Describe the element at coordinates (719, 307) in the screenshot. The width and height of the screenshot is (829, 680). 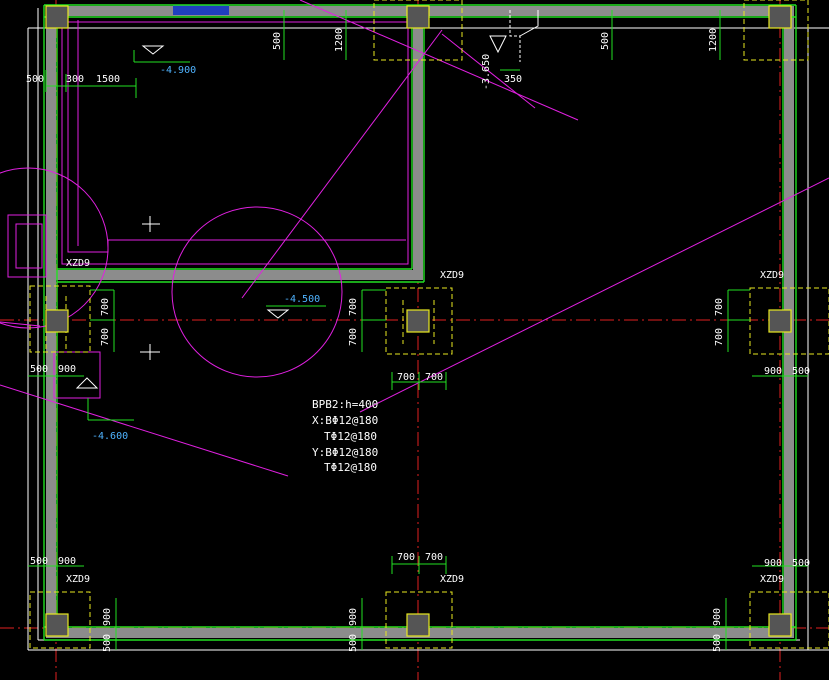
I see `dim-700-r-a: 700` at that location.